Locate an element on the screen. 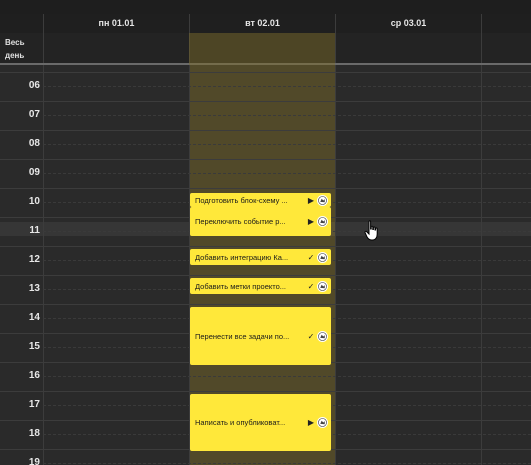 The height and width of the screenshot is (465, 531). day-header-mon: пн 01.01 is located at coordinates (116, 23).